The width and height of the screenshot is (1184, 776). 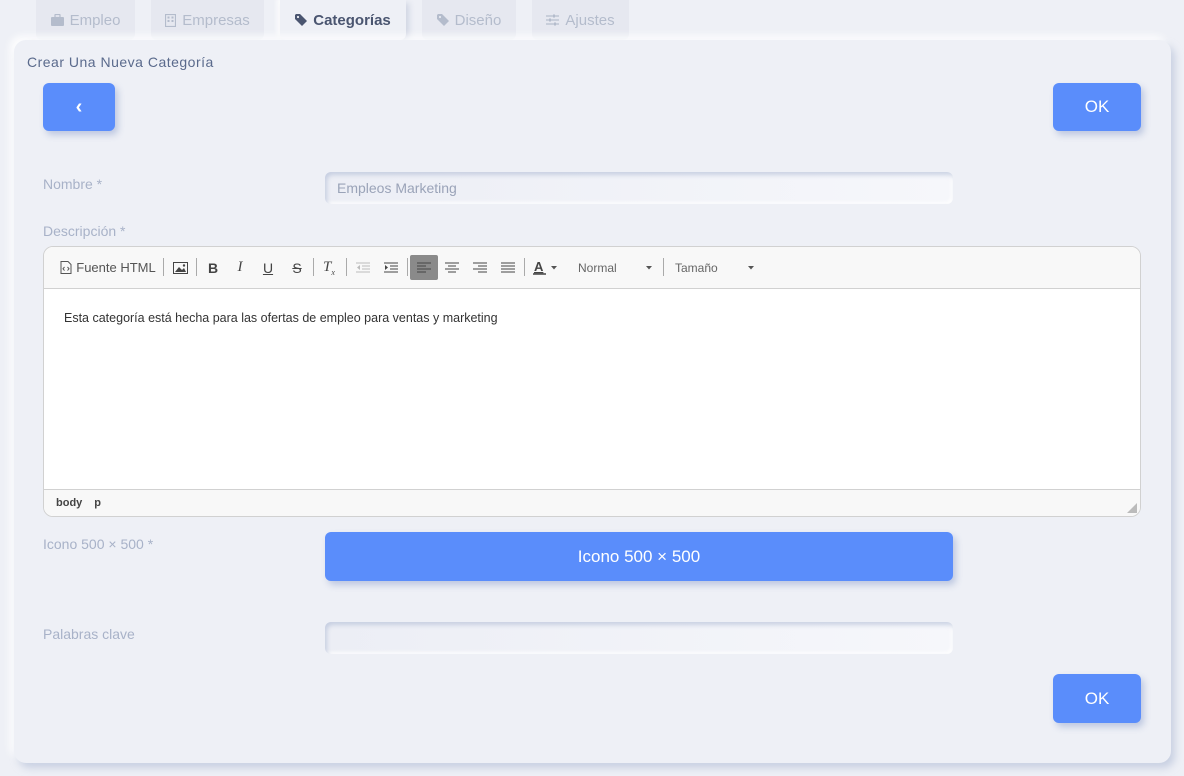 I want to click on source-html-label: Fuente HTML, so click(x=116, y=267).